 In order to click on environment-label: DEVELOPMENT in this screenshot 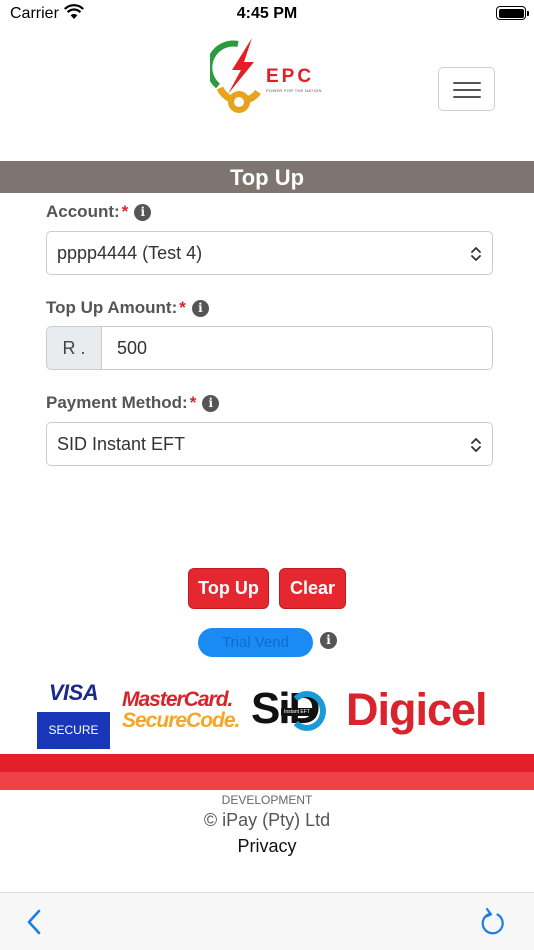, I will do `click(267, 800)`.